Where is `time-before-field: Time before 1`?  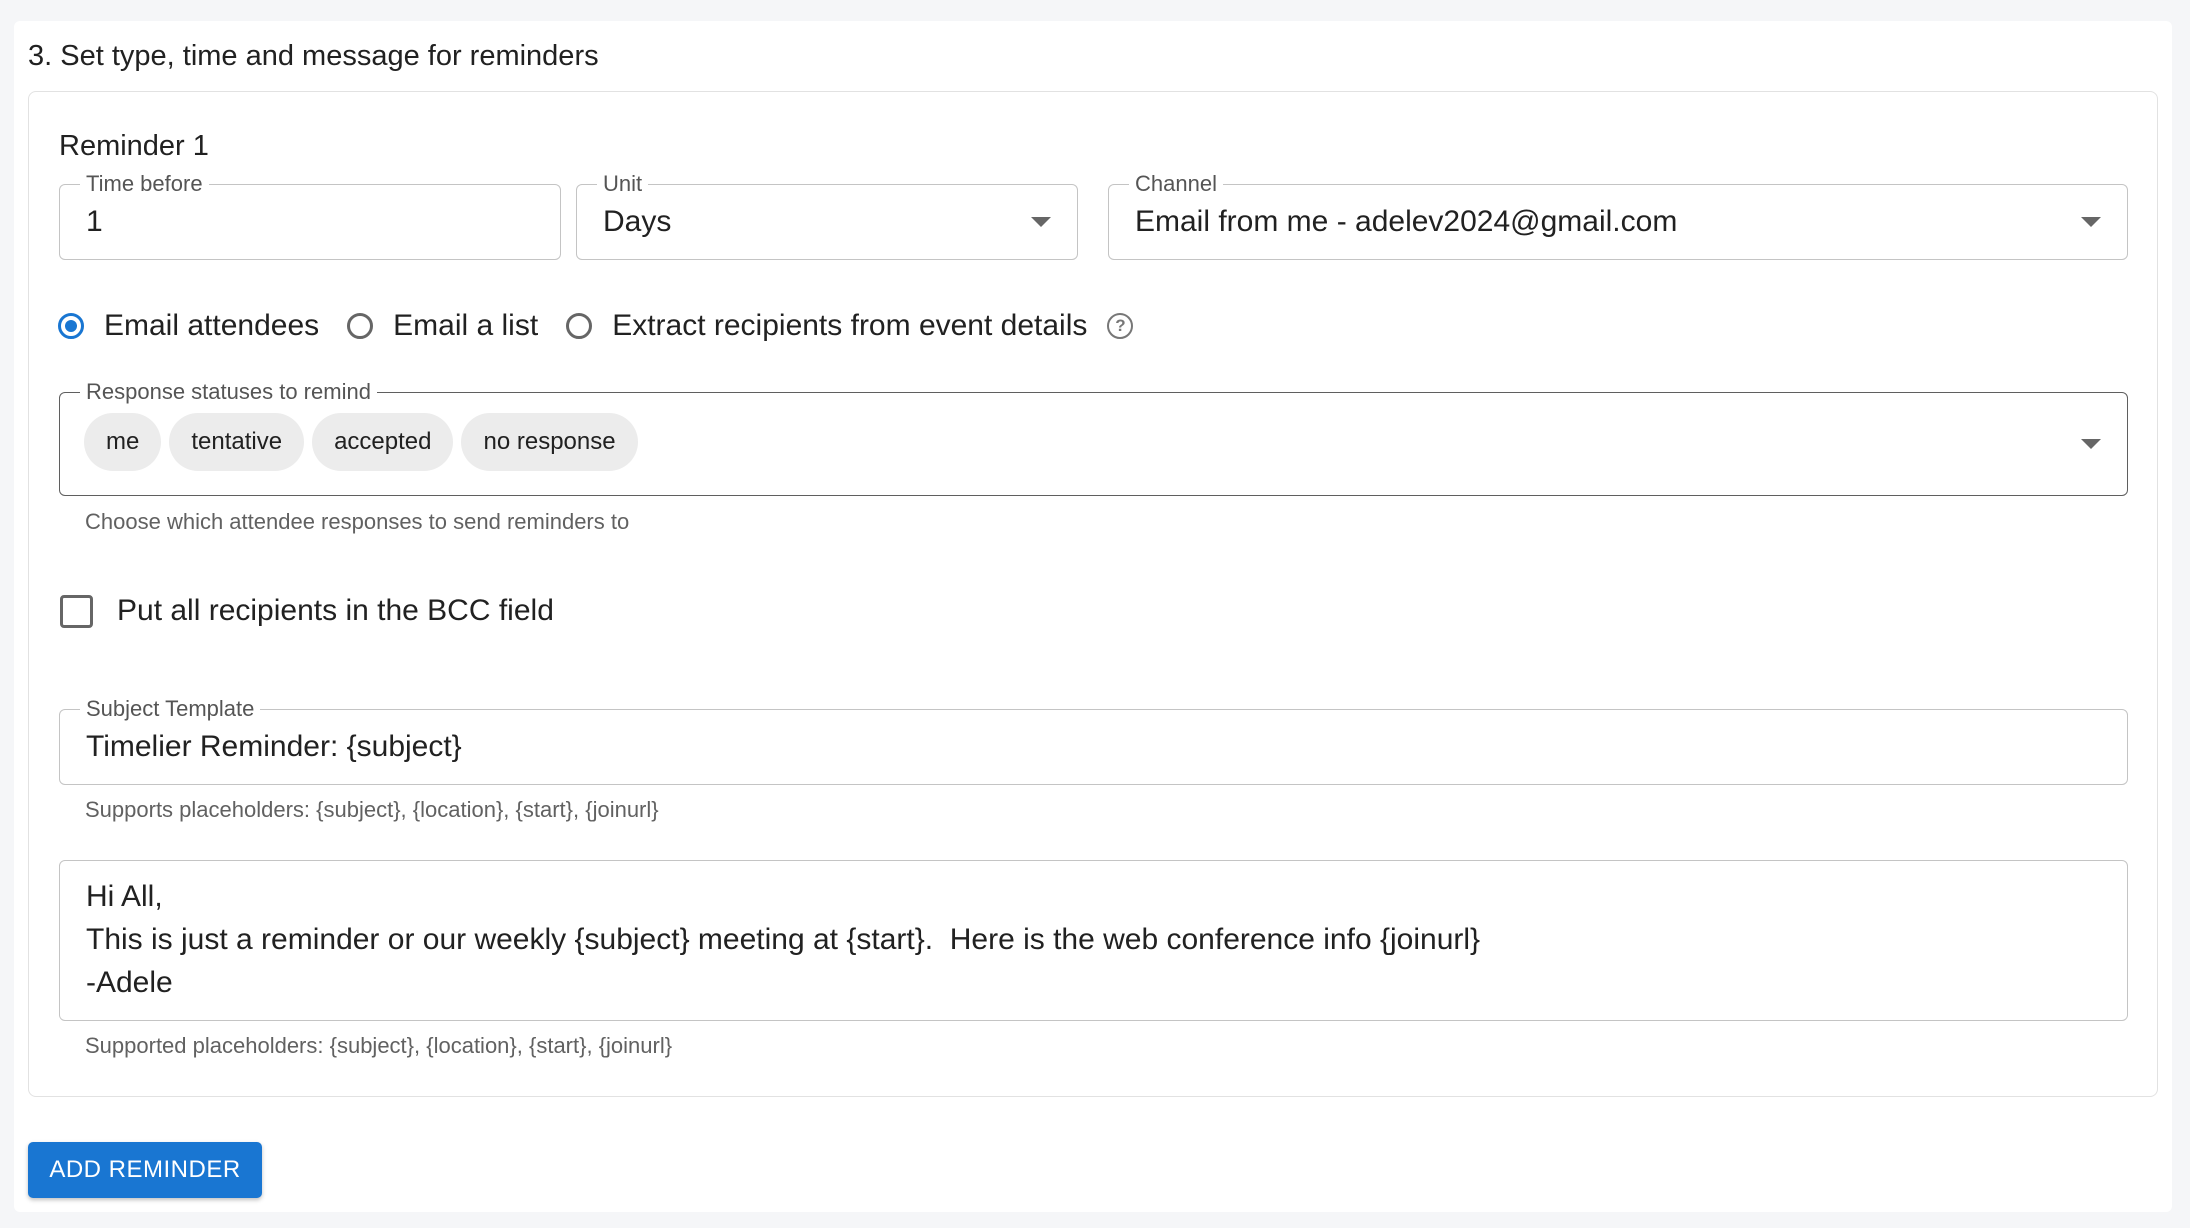
time-before-field: Time before 1 is located at coordinates (310, 215).